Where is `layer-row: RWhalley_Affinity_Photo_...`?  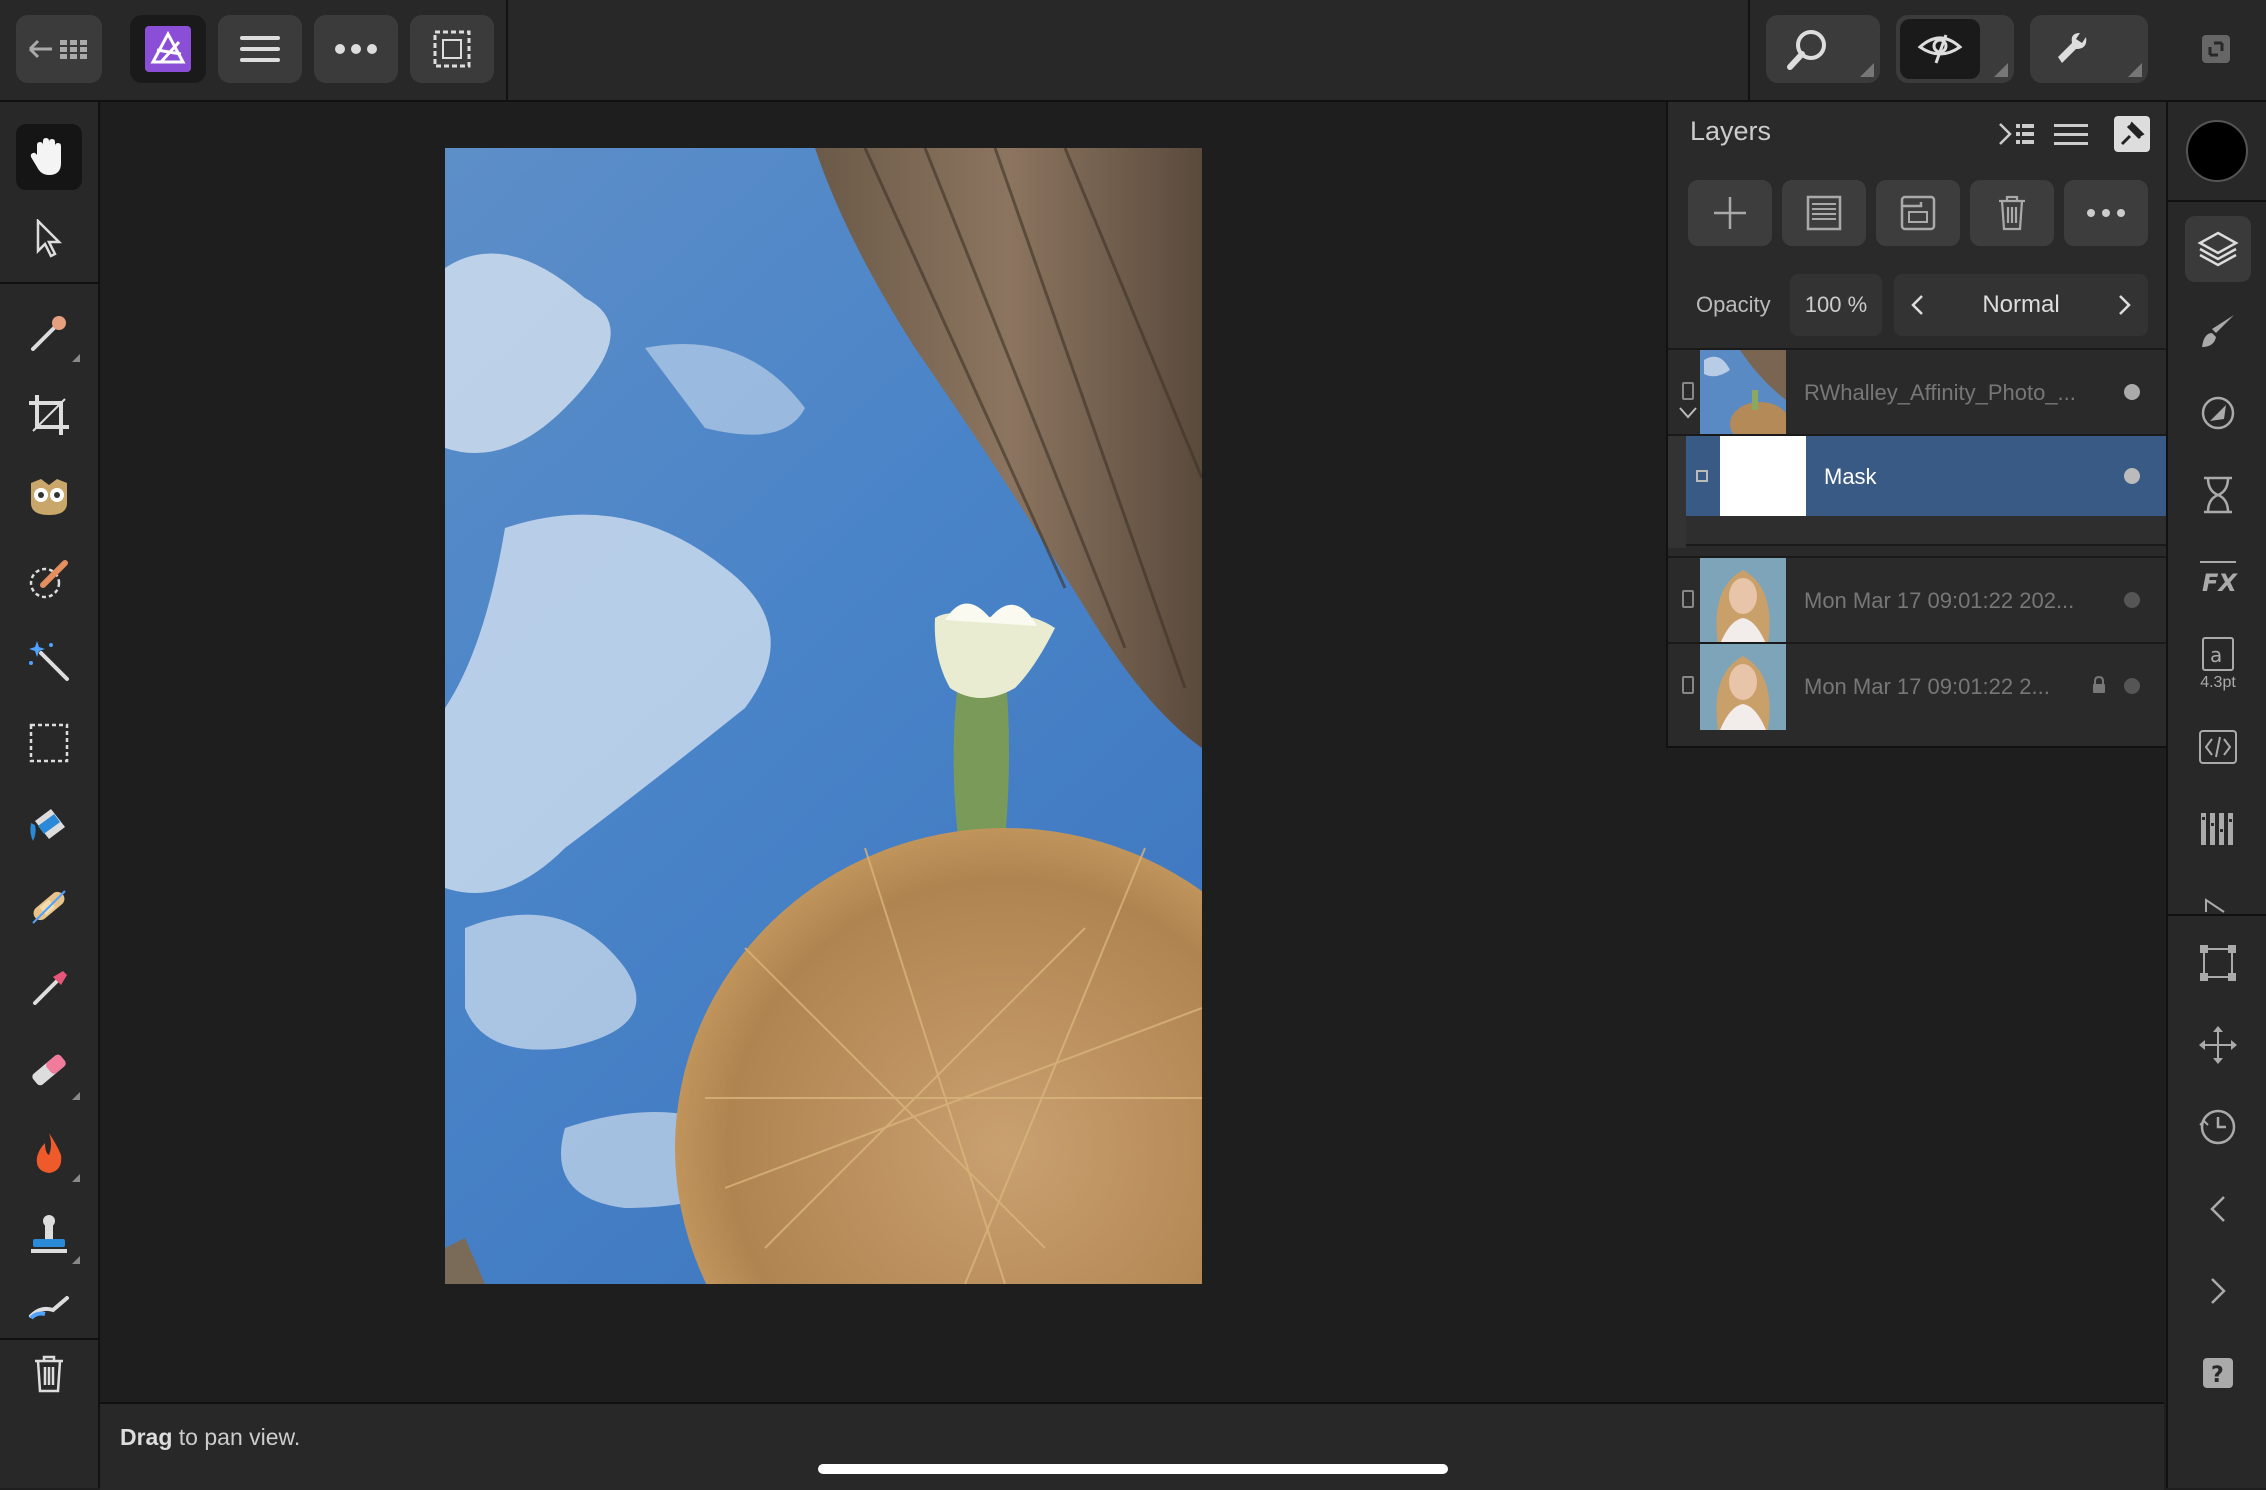 layer-row: RWhalley_Affinity_Photo_... is located at coordinates (1918, 392).